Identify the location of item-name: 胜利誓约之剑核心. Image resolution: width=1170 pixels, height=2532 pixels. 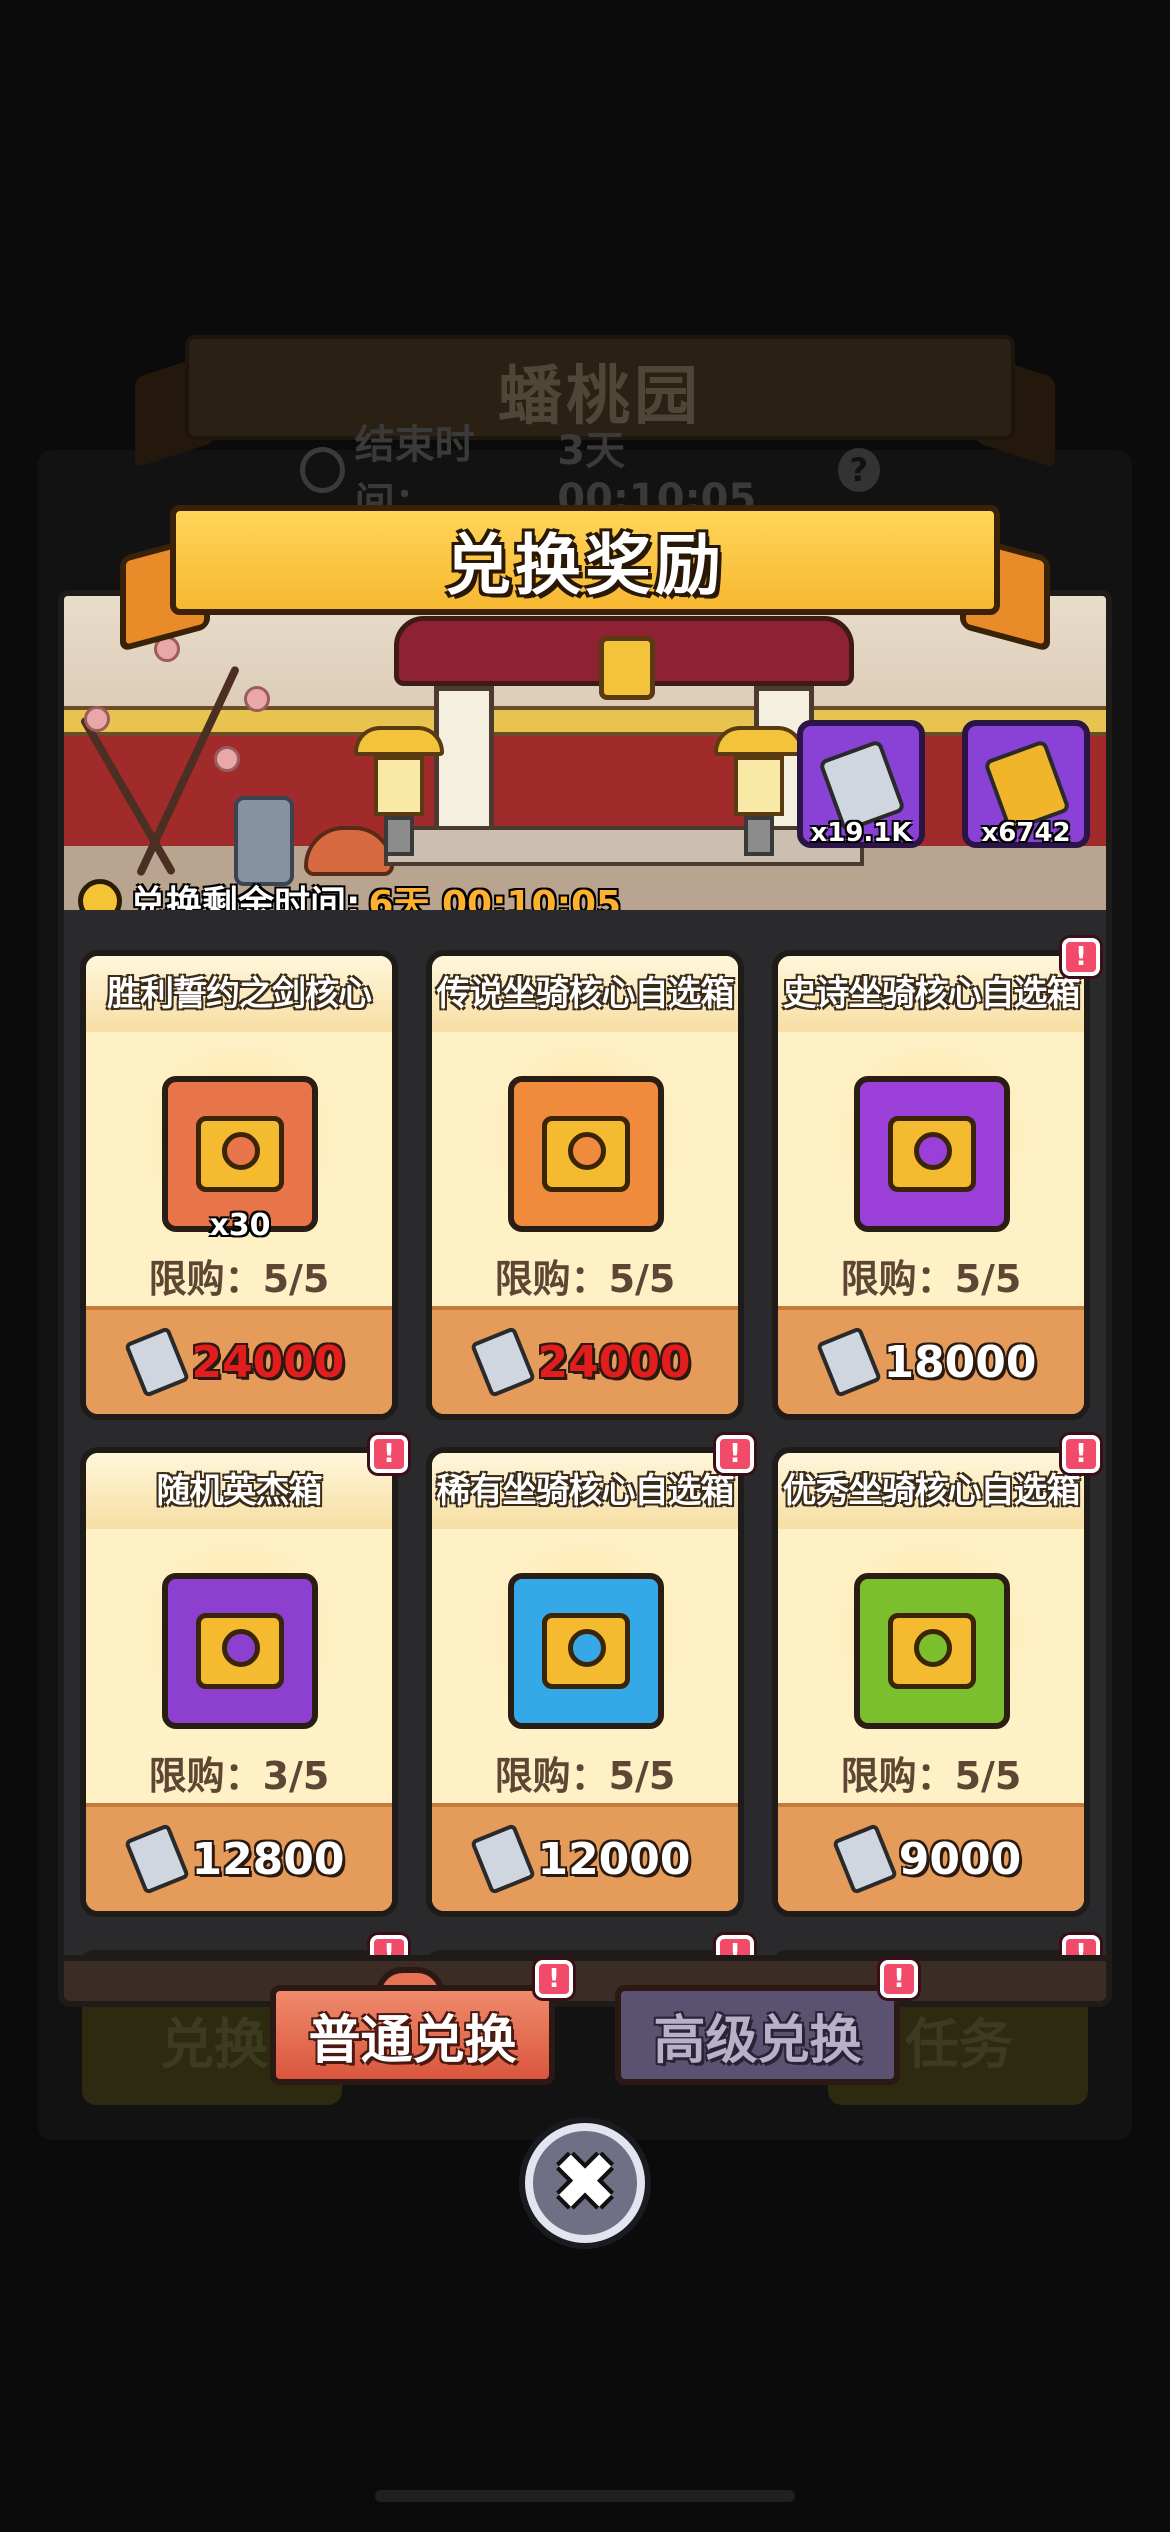
(239, 994).